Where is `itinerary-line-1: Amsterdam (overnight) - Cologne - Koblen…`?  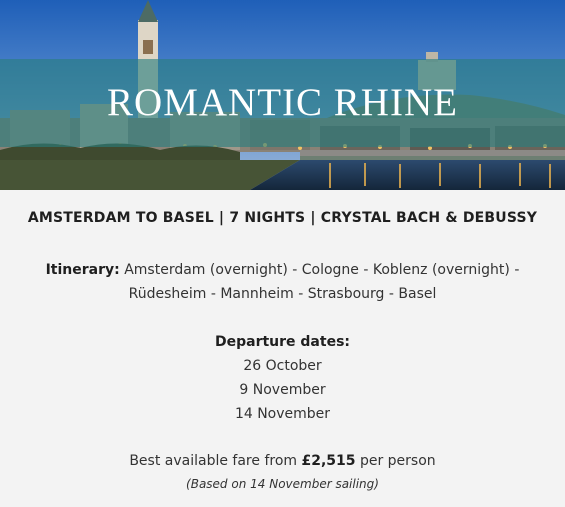
itinerary-line-1: Amsterdam (overnight) - Cologne - Koblen… is located at coordinates (322, 270).